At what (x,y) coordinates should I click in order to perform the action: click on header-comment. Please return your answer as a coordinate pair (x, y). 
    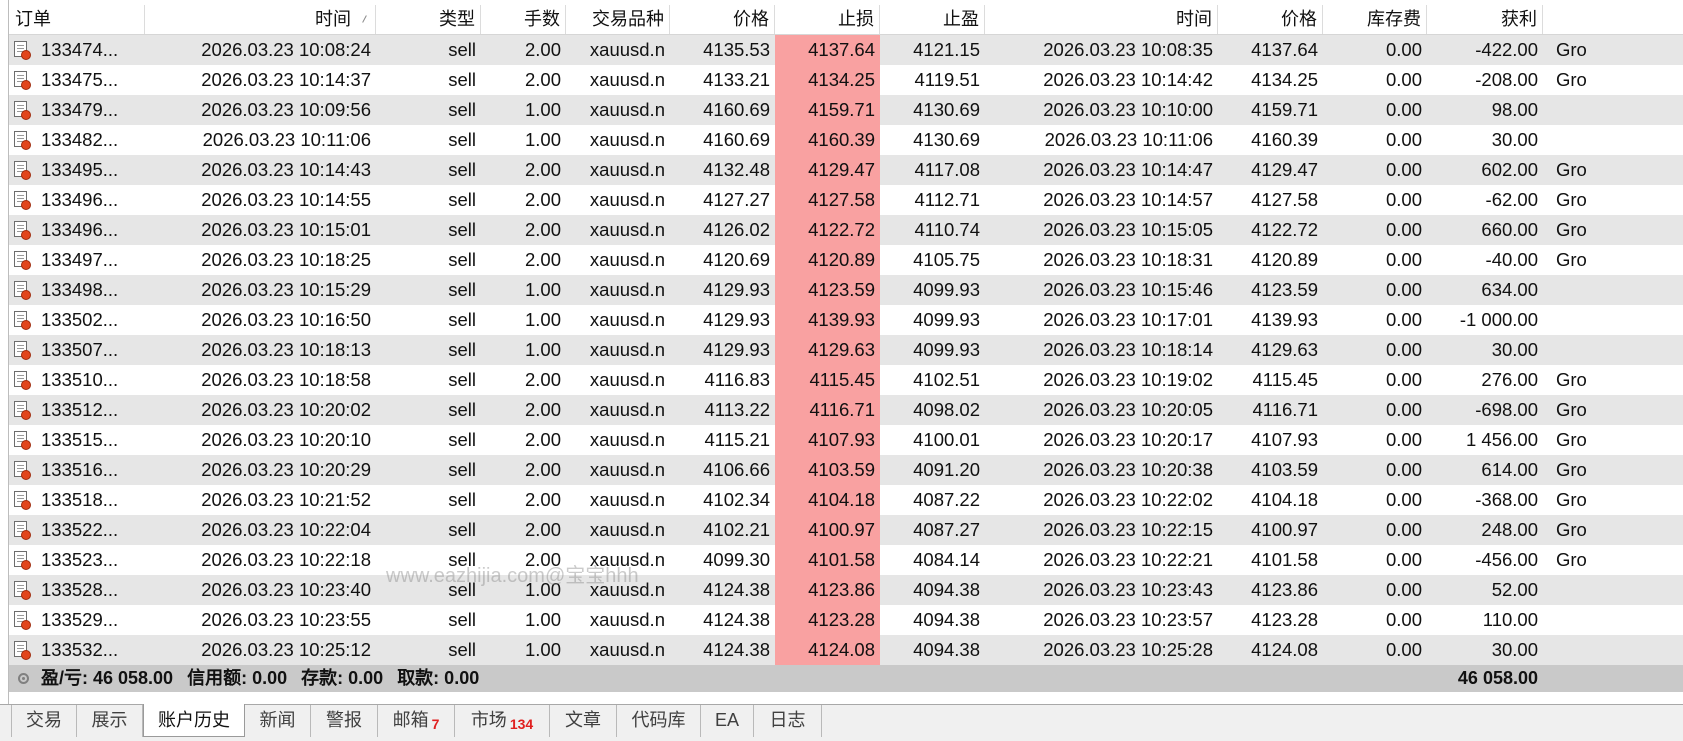
    Looking at the image, I should click on (1613, 19).